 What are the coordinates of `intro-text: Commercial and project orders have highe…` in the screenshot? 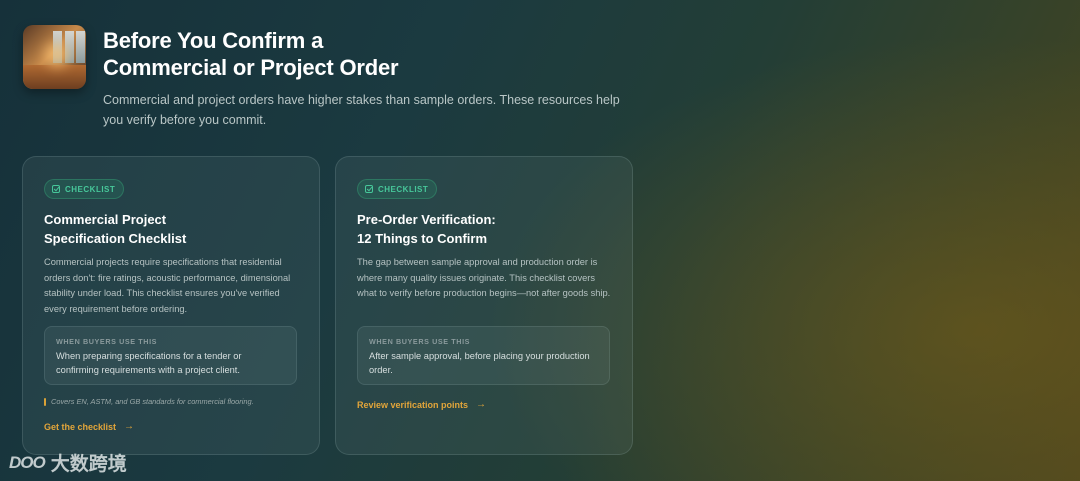 It's located at (363, 110).